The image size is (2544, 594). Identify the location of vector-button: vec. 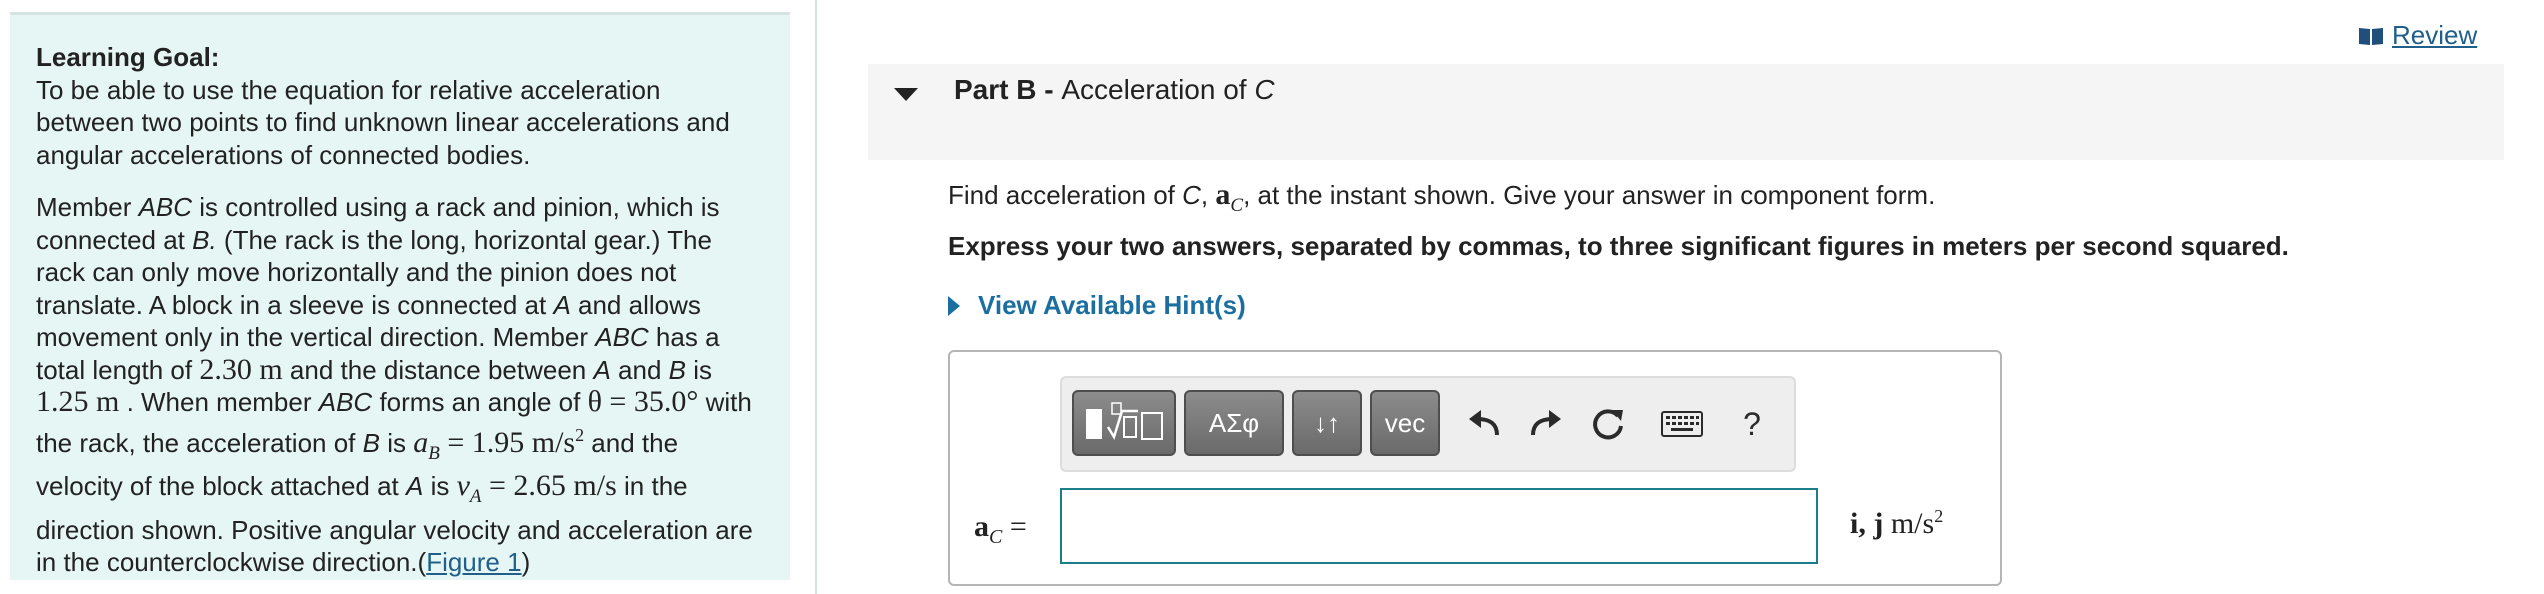
(1405, 423).